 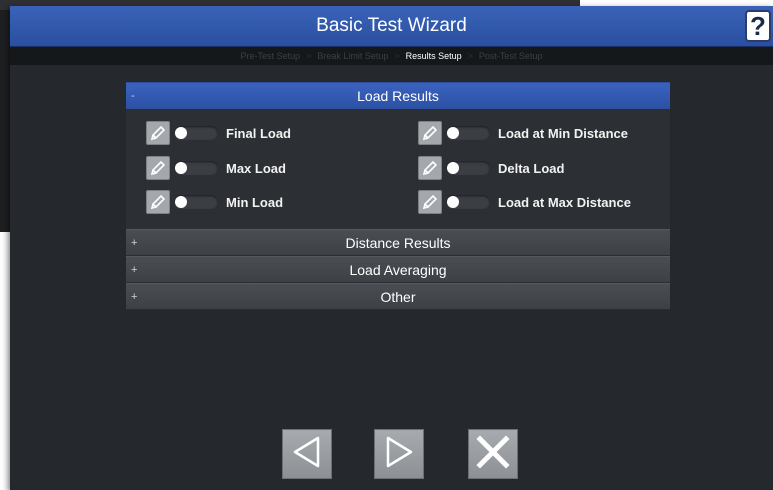 I want to click on cancel-button, so click(x=493, y=454).